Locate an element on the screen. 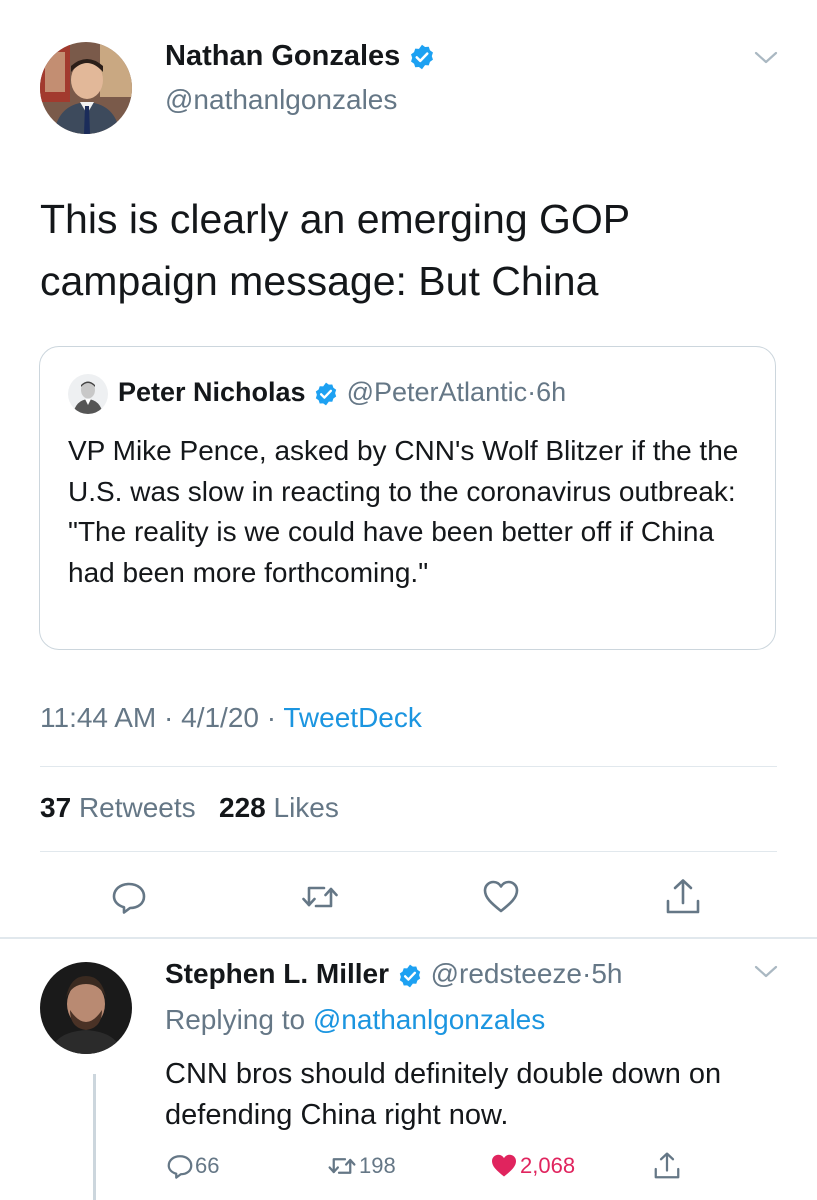  tweet-meta: 11:44 AM · 4/1/20 · TweetDeck is located at coordinates (231, 718).